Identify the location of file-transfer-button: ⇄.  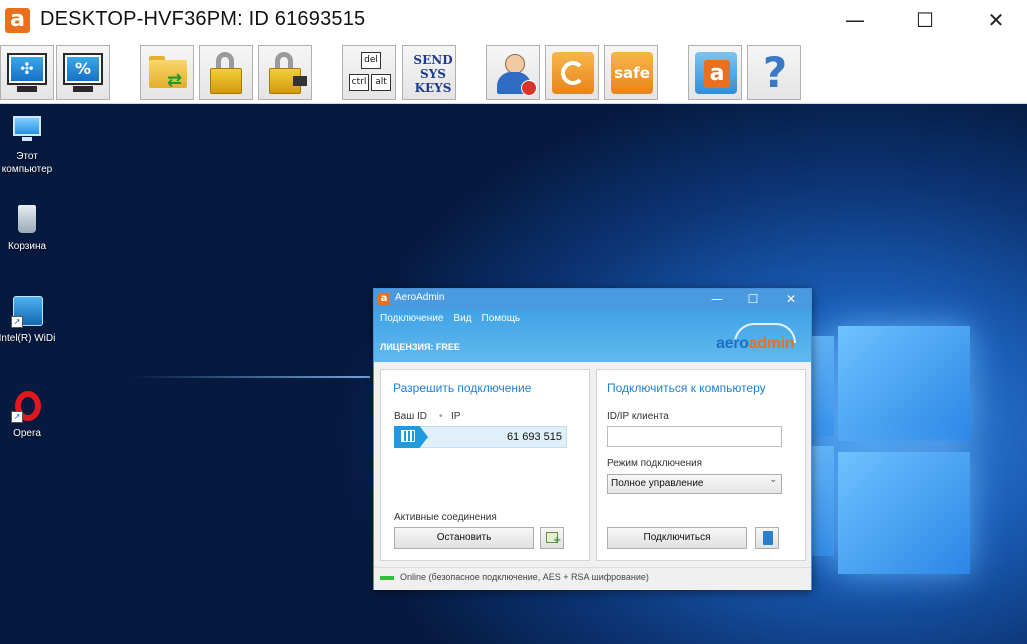
(167, 72).